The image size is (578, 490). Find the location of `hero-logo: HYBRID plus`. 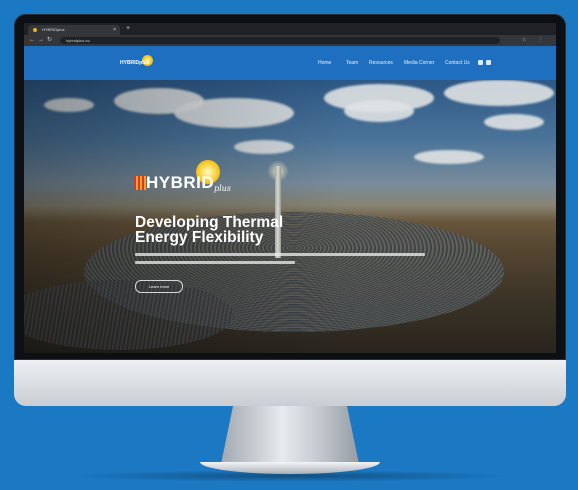

hero-logo: HYBRID plus is located at coordinates (189, 180).